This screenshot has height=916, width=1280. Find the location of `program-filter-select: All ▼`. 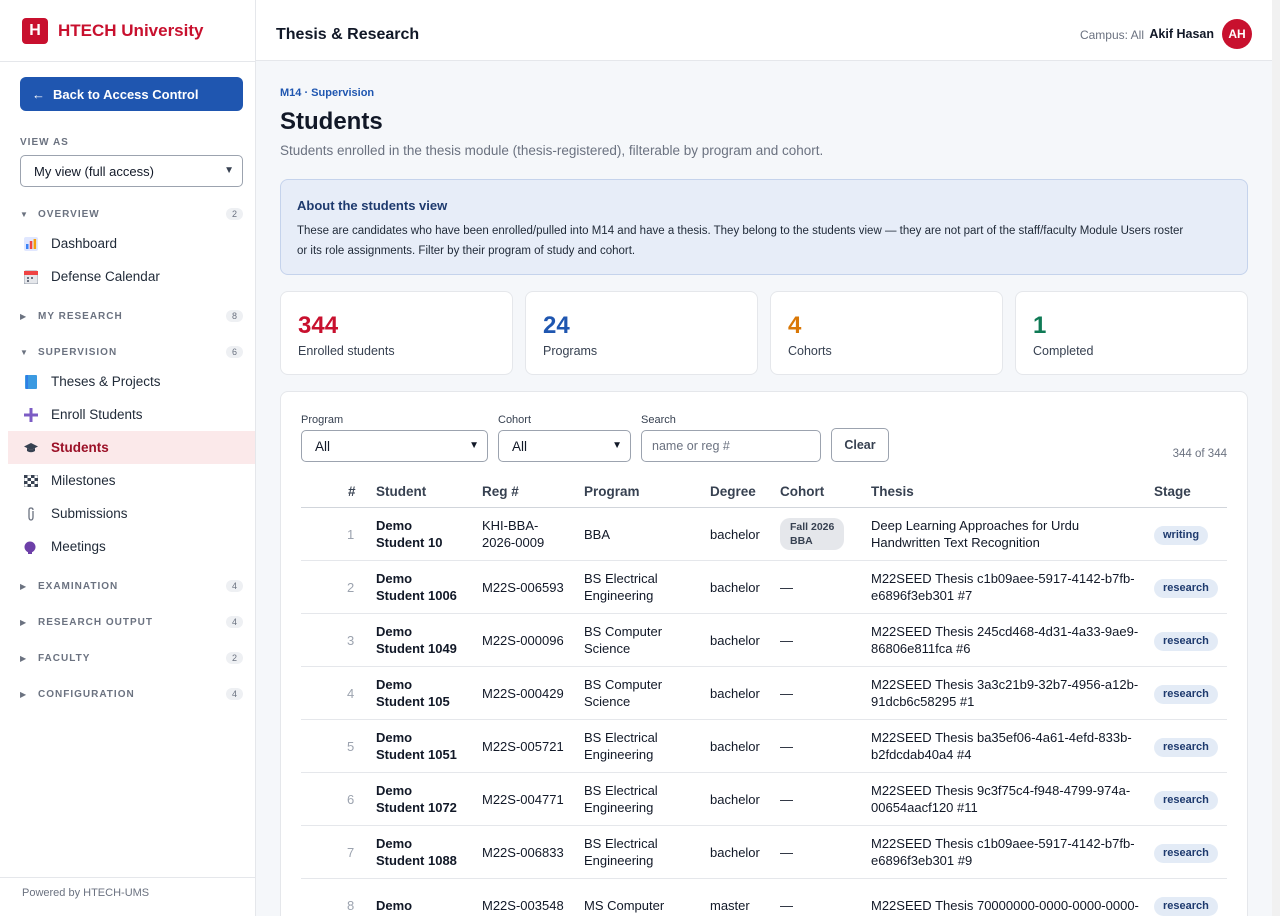

program-filter-select: All ▼ is located at coordinates (394, 446).